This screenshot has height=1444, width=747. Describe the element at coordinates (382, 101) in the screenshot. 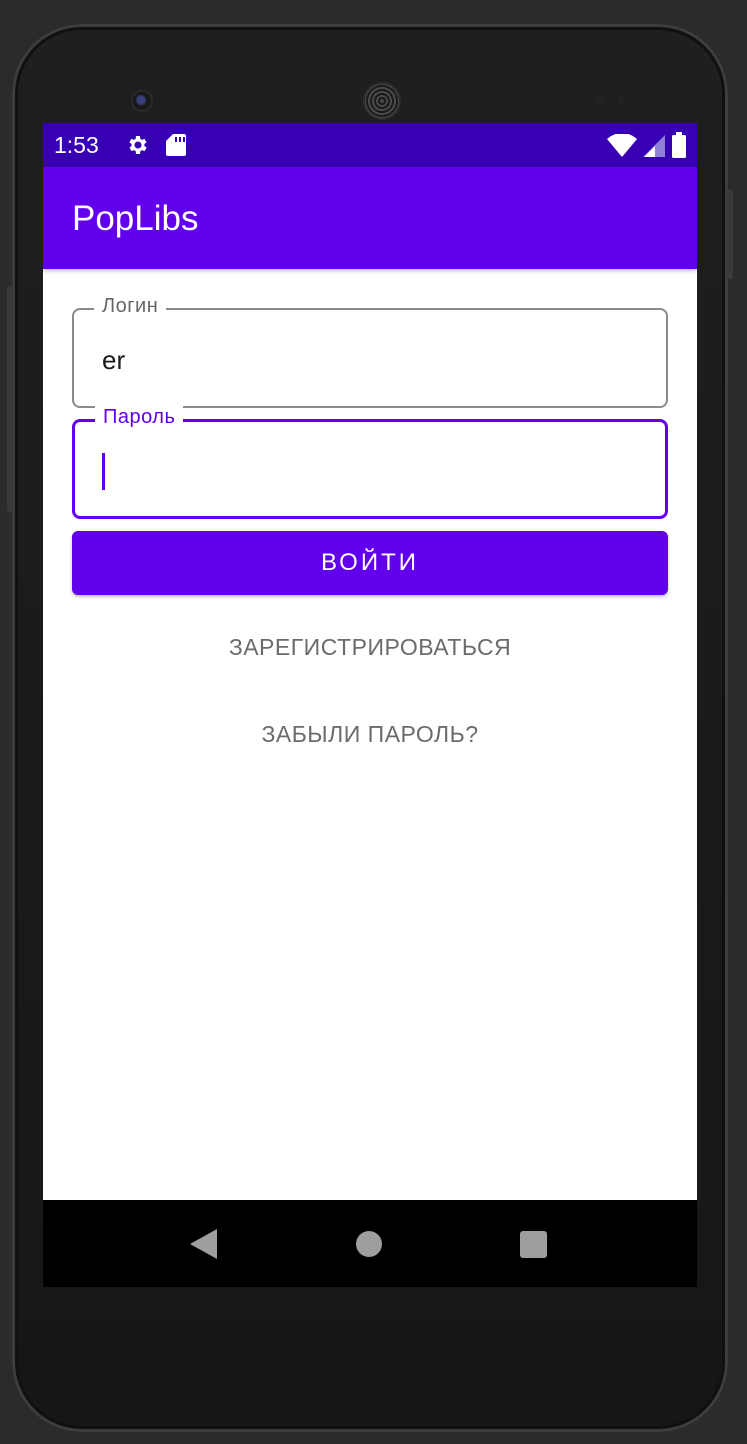

I see `earpiece-speaker` at that location.